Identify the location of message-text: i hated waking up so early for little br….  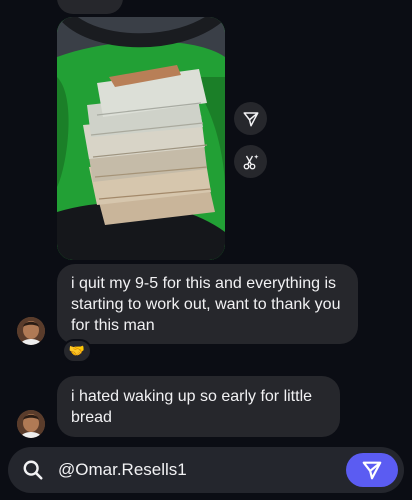
(192, 406).